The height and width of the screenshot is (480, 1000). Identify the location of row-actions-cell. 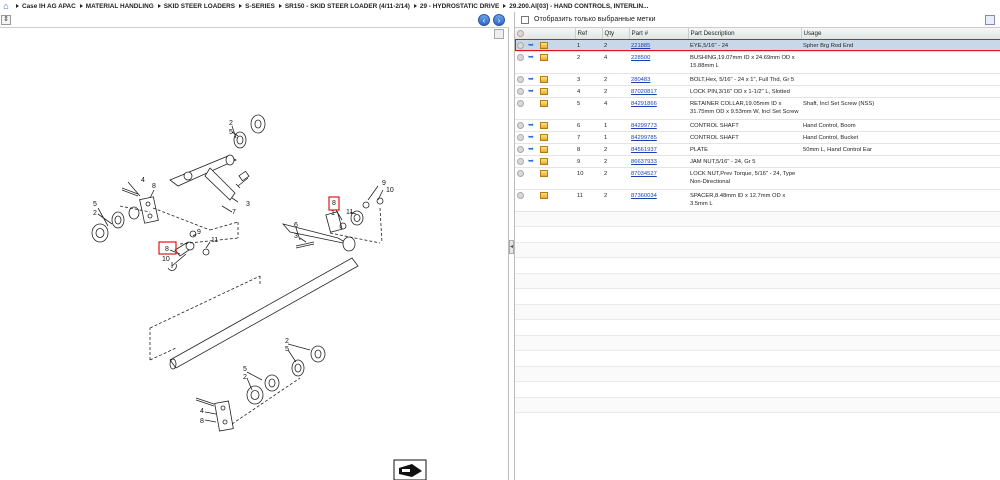
(545, 178).